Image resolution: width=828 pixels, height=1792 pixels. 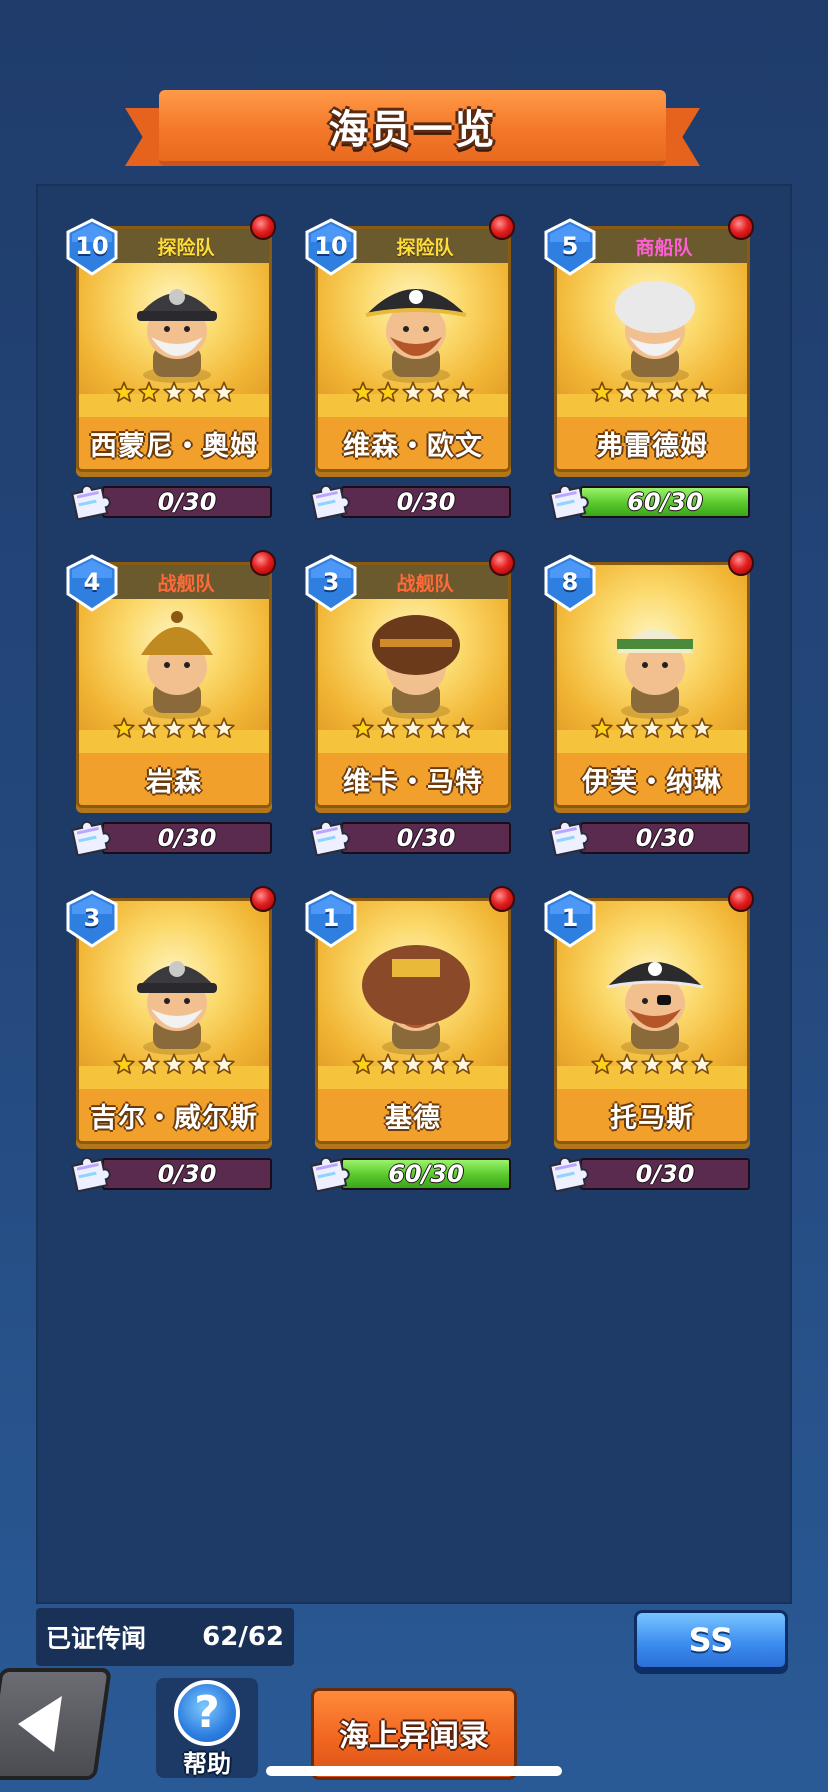 I want to click on help-symbol: ?, so click(x=207, y=1712).